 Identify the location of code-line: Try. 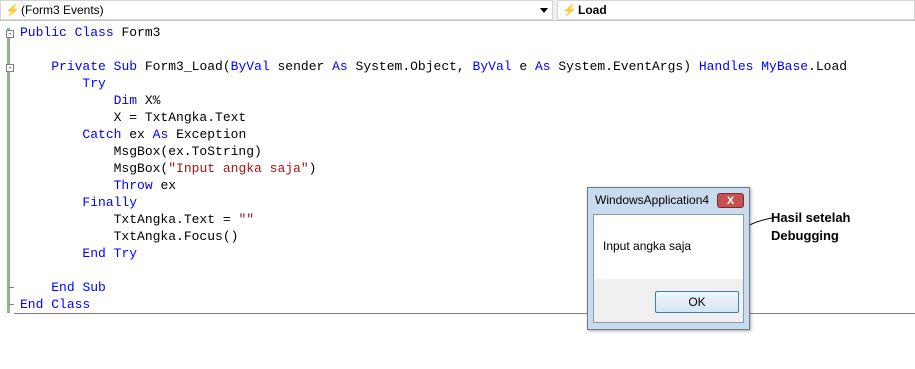
(63, 83).